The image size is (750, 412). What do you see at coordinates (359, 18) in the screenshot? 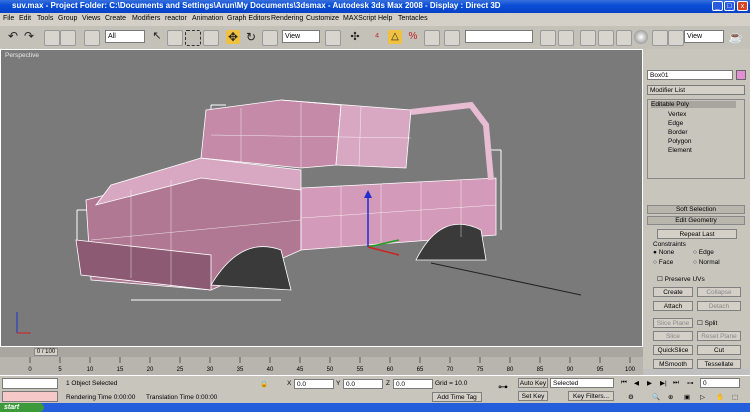
I see `menu-maxscript: MAXScript` at bounding box center [359, 18].